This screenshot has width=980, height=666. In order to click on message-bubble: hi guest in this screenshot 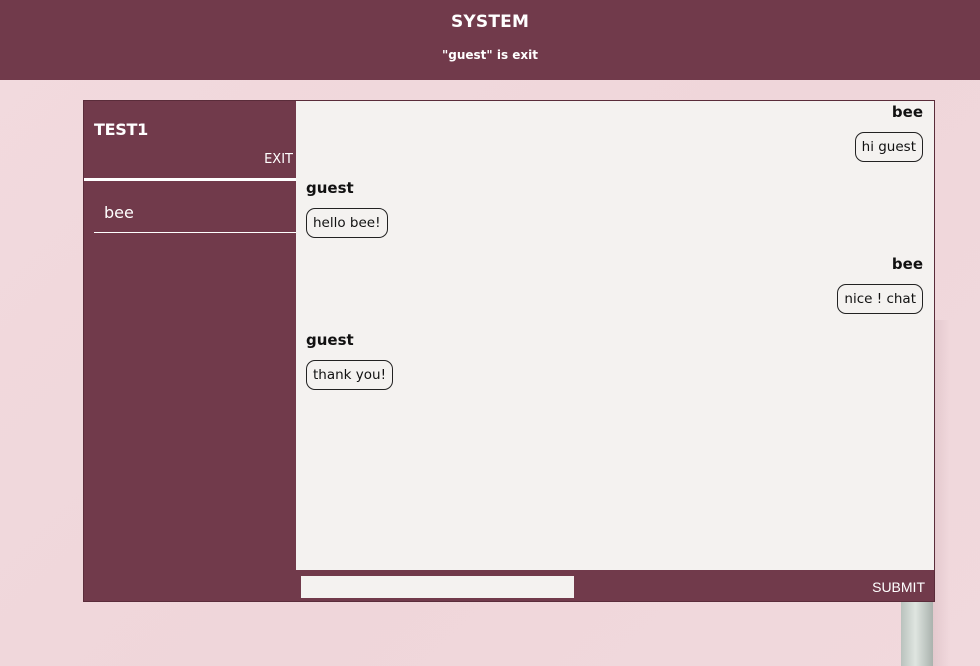, I will do `click(888, 147)`.